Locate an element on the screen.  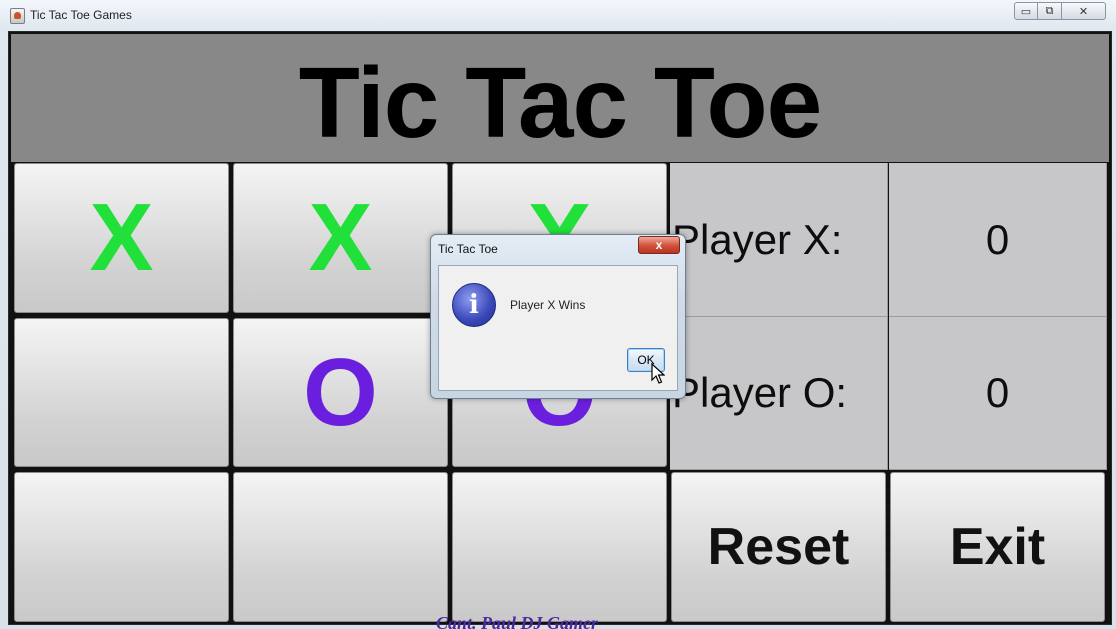
reset-label: Reset is located at coordinates (778, 547).